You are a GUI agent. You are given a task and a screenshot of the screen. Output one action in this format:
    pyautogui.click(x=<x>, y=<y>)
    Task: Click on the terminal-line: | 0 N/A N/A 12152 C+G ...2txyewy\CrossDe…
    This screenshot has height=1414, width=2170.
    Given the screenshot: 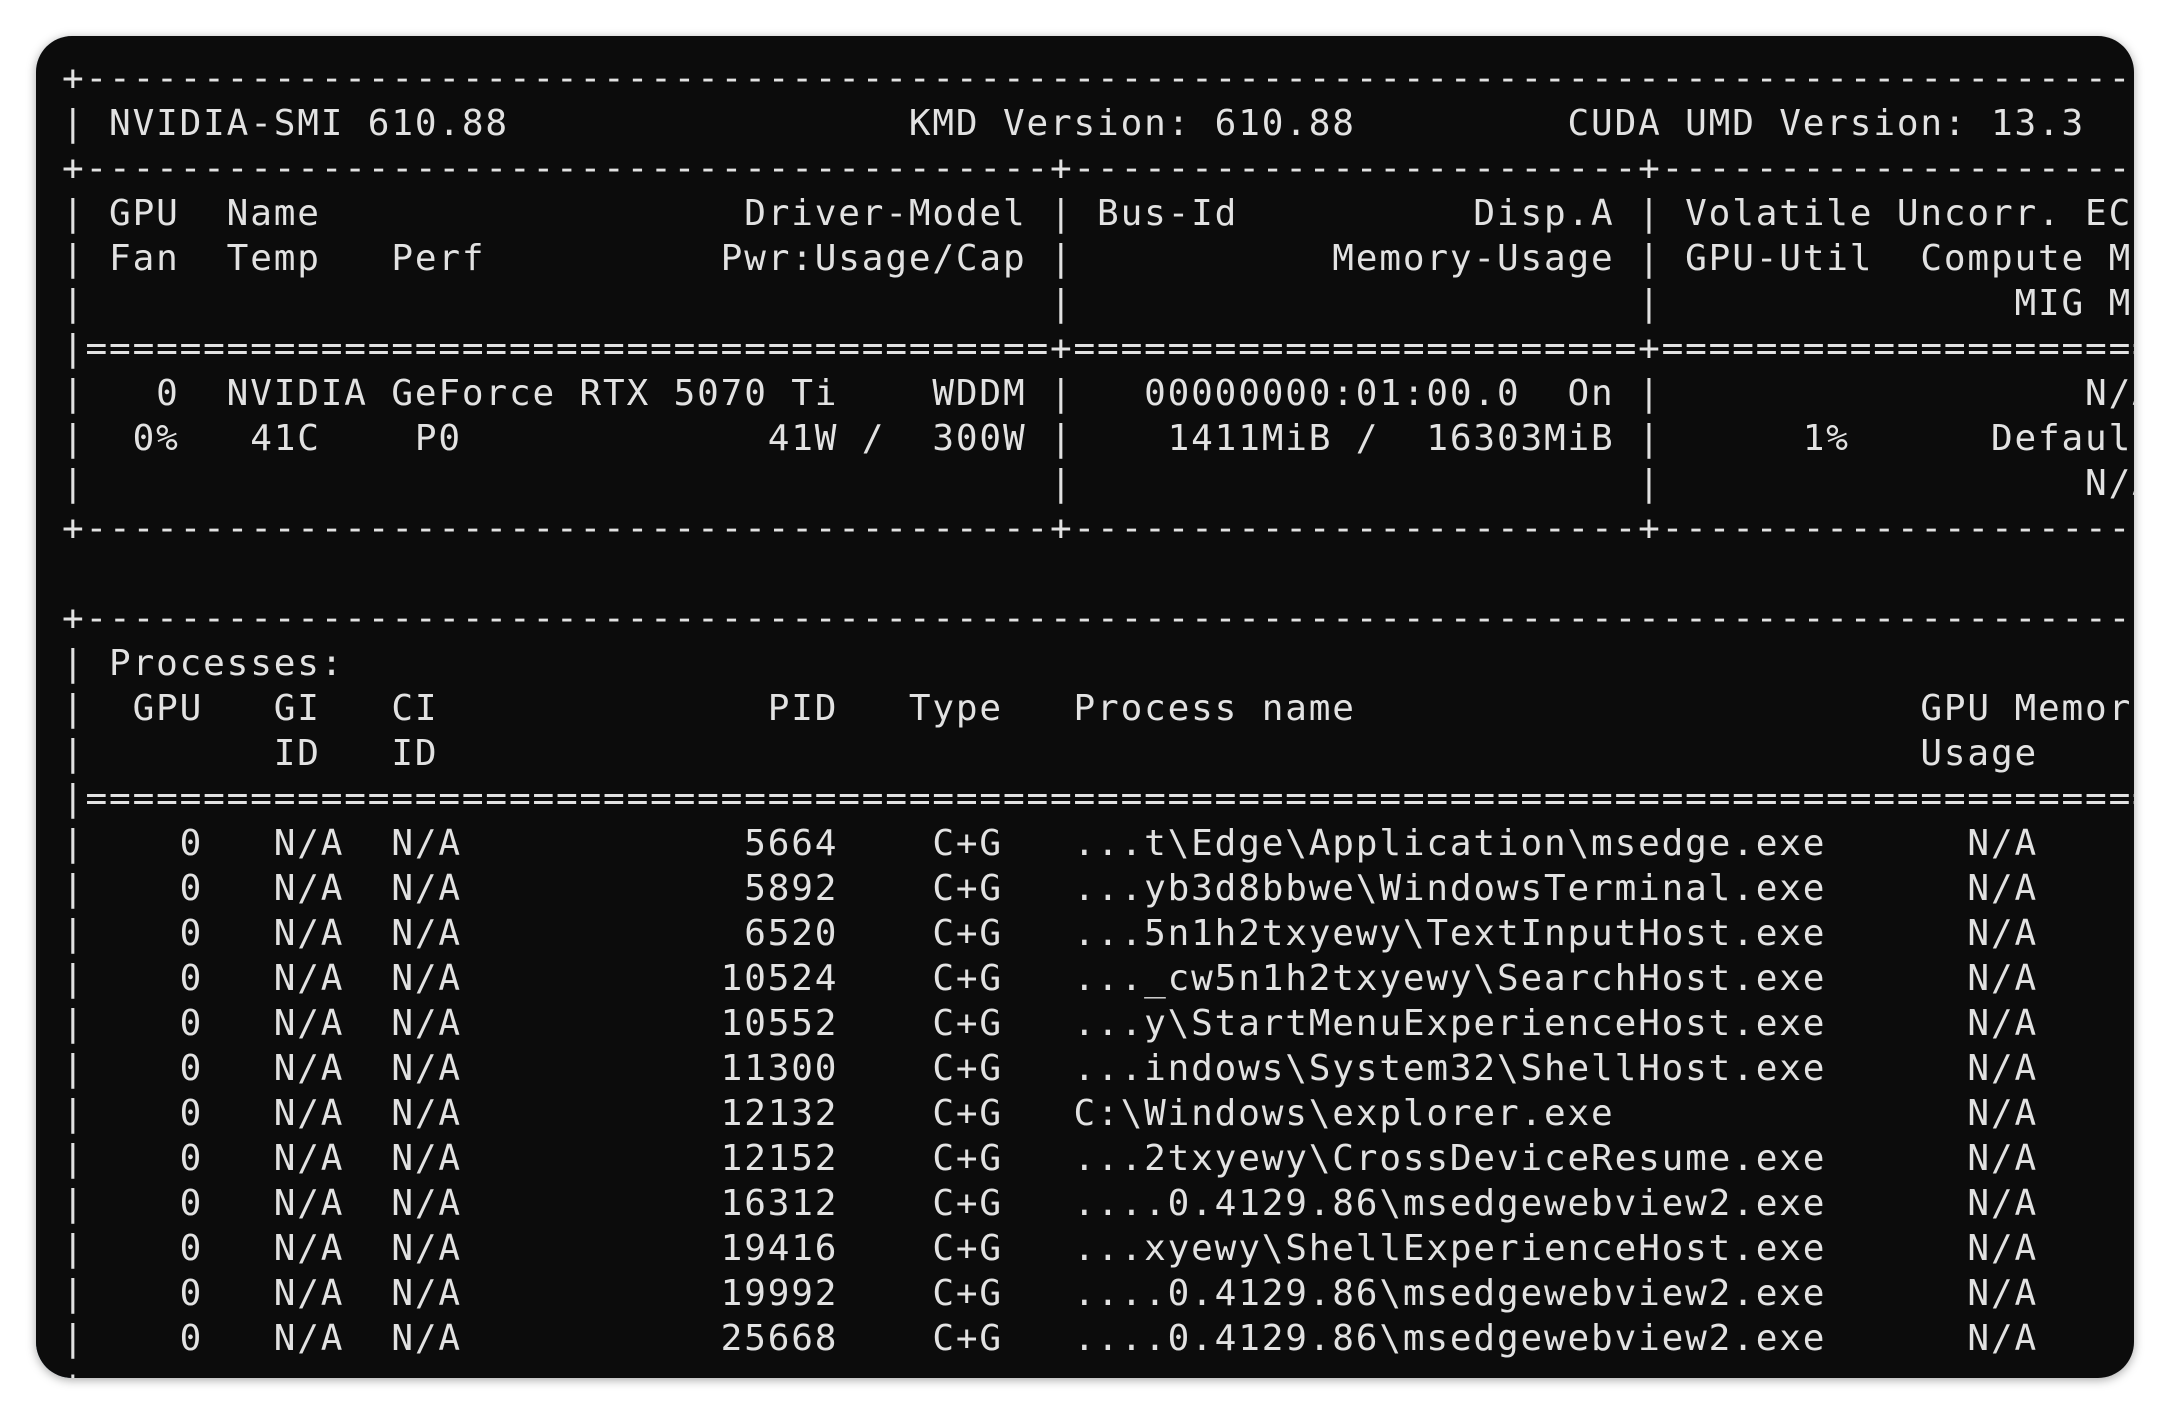 What is the action you would take?
    pyautogui.click(x=1098, y=1158)
    